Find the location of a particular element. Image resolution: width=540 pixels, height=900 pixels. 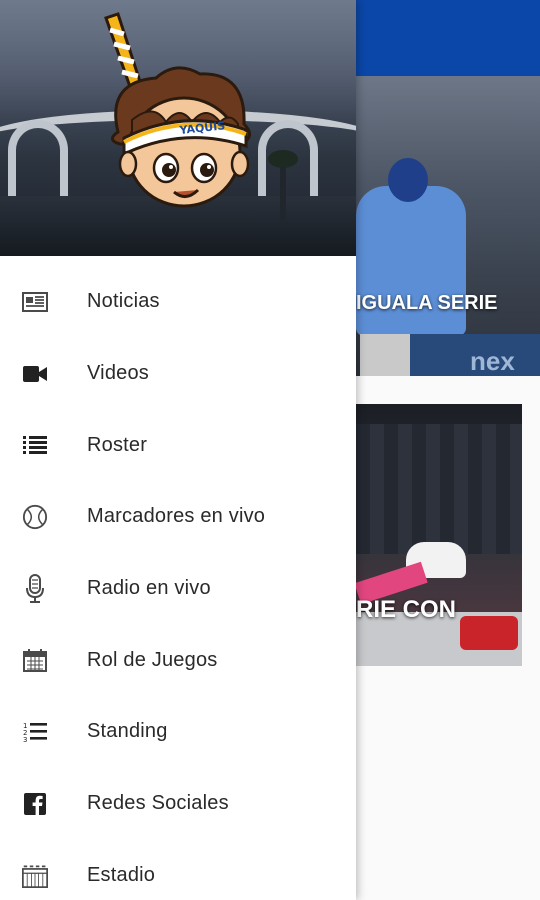

palm-tree is located at coordinates (283, 190).